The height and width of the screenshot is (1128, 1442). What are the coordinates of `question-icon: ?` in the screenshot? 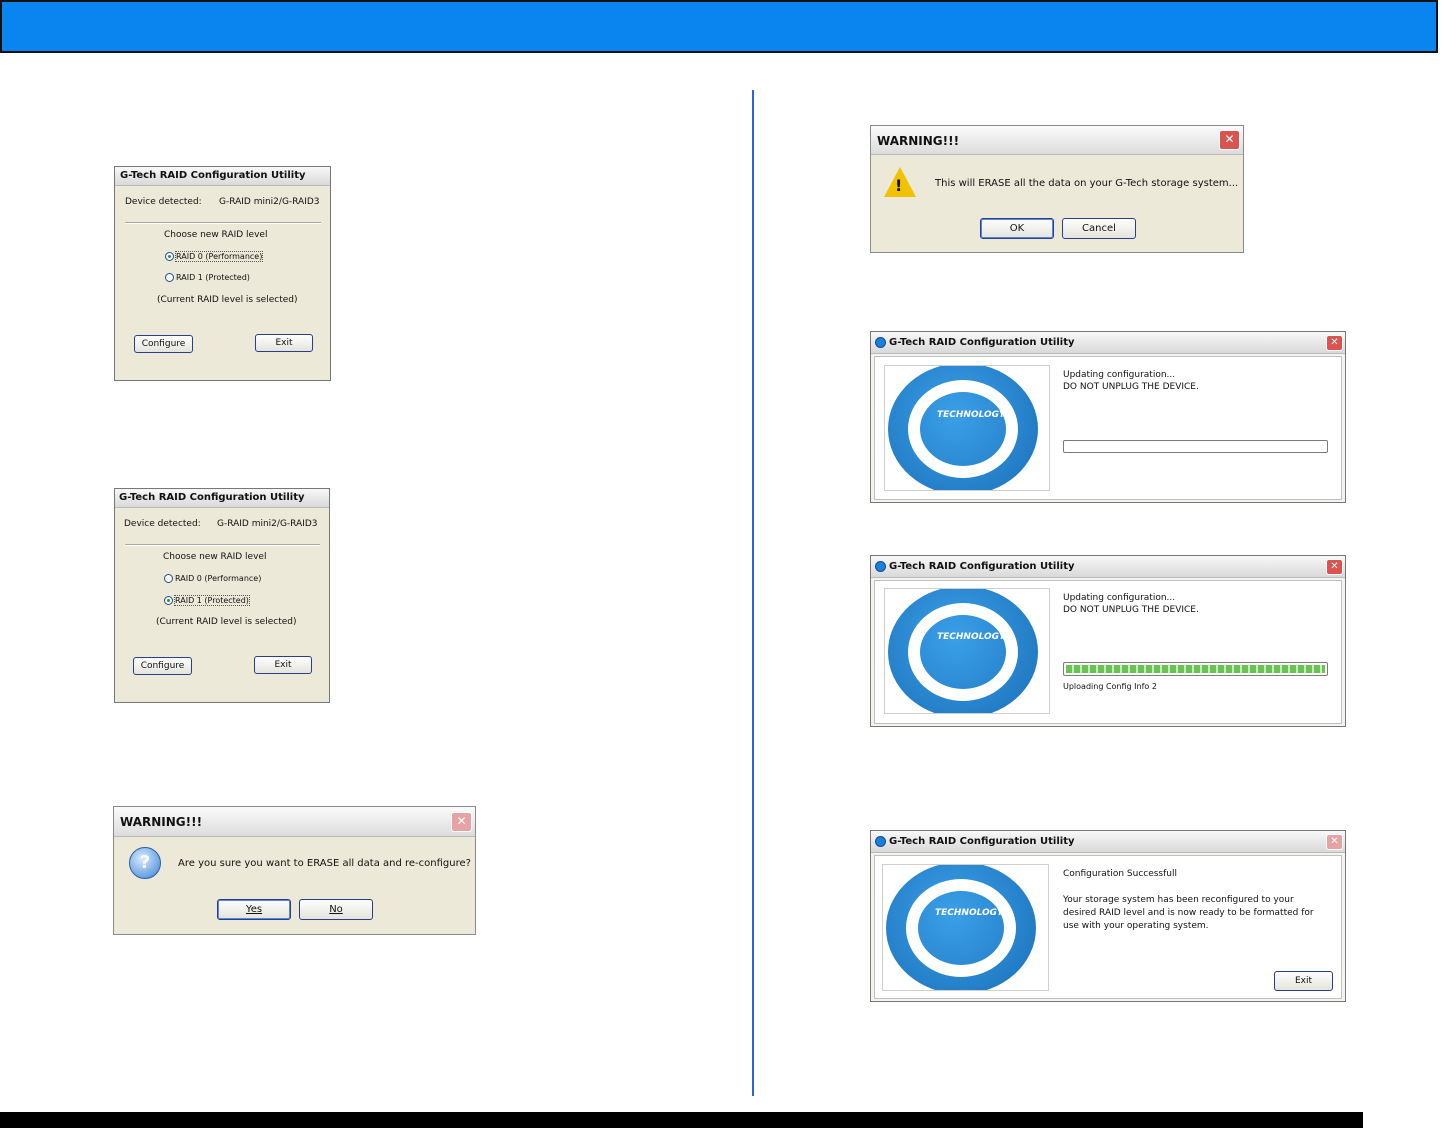 It's located at (145, 863).